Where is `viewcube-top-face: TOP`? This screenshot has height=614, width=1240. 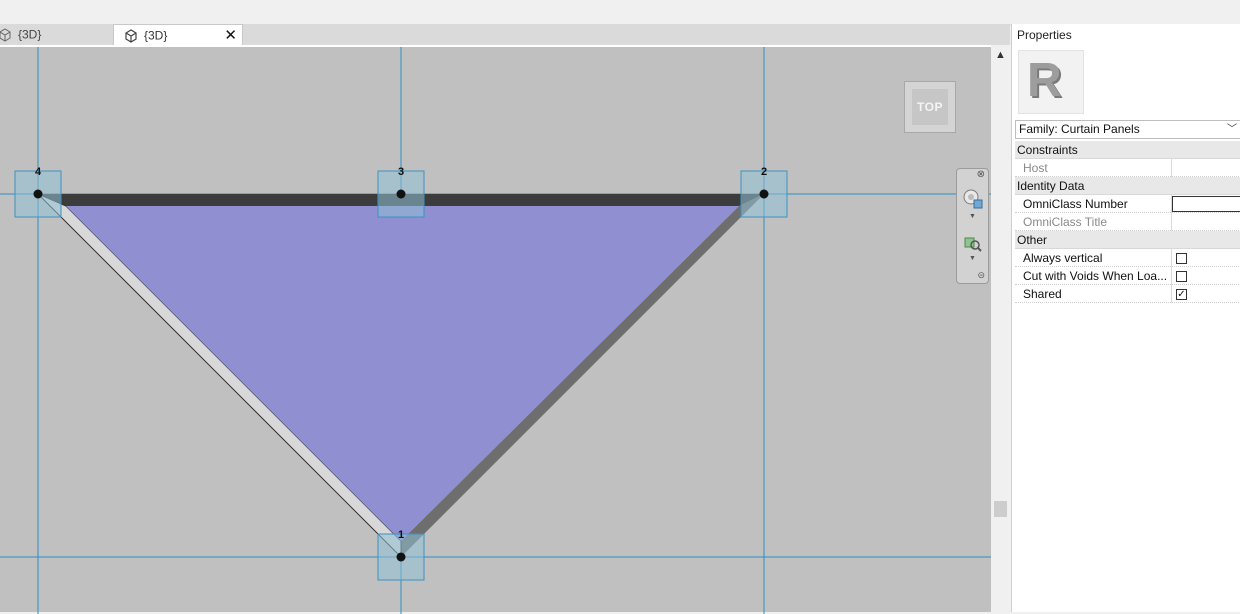
viewcube-top-face: TOP is located at coordinates (930, 107).